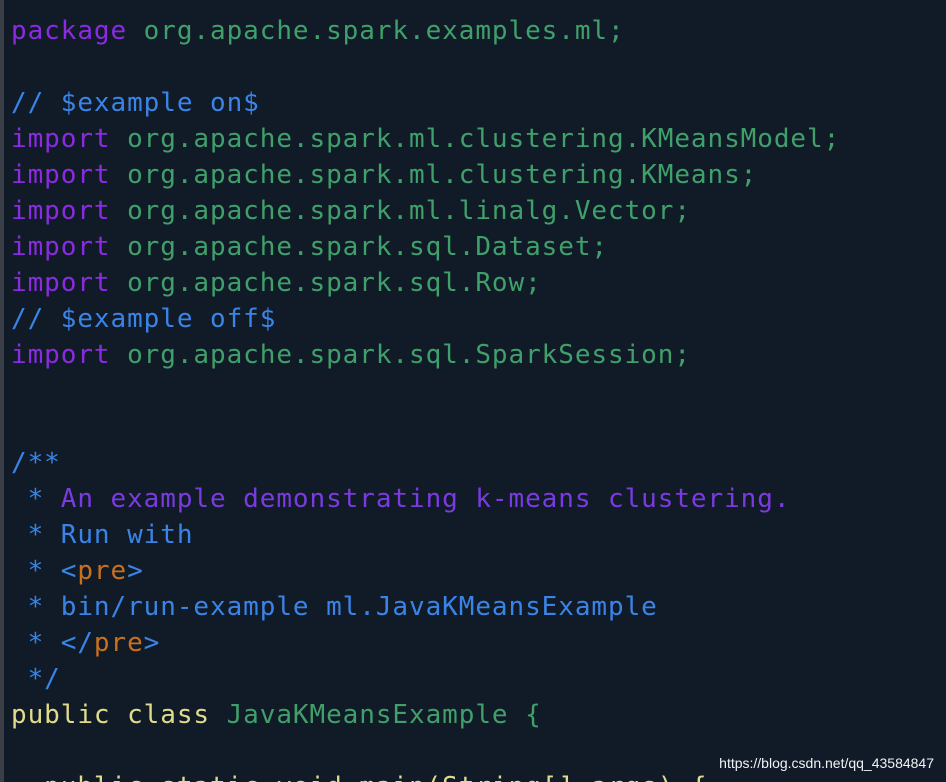 The height and width of the screenshot is (782, 946). I want to click on code-line: // $example off$, so click(425, 319).